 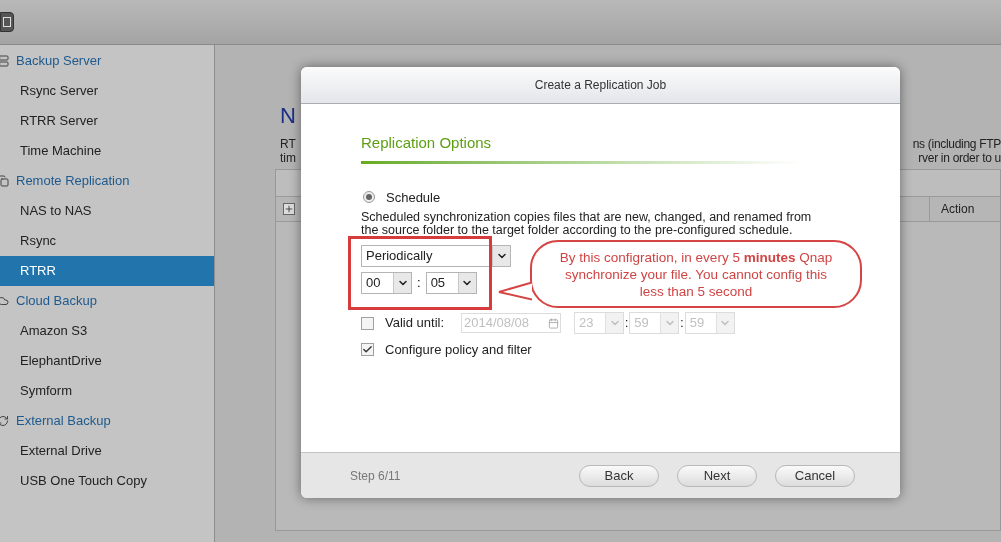 What do you see at coordinates (59, 61) in the screenshot?
I see `sidebar-group-label: Backup Server` at bounding box center [59, 61].